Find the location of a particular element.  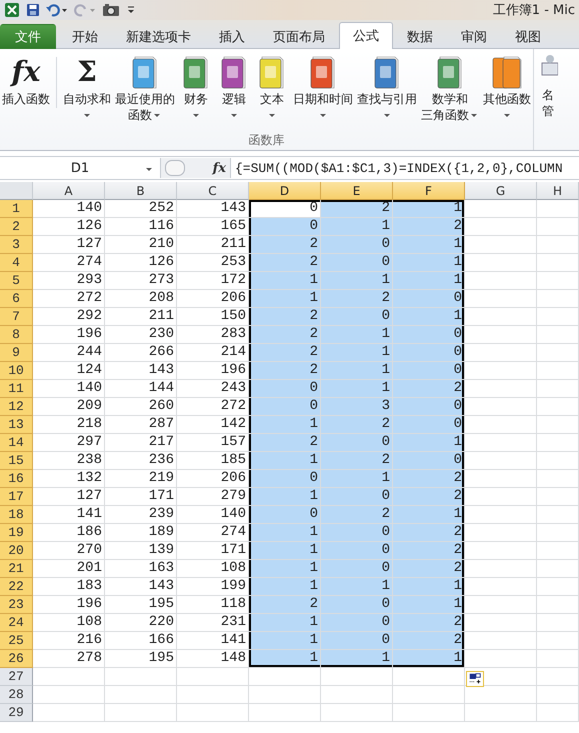

row-header: 29 is located at coordinates (16, 713).